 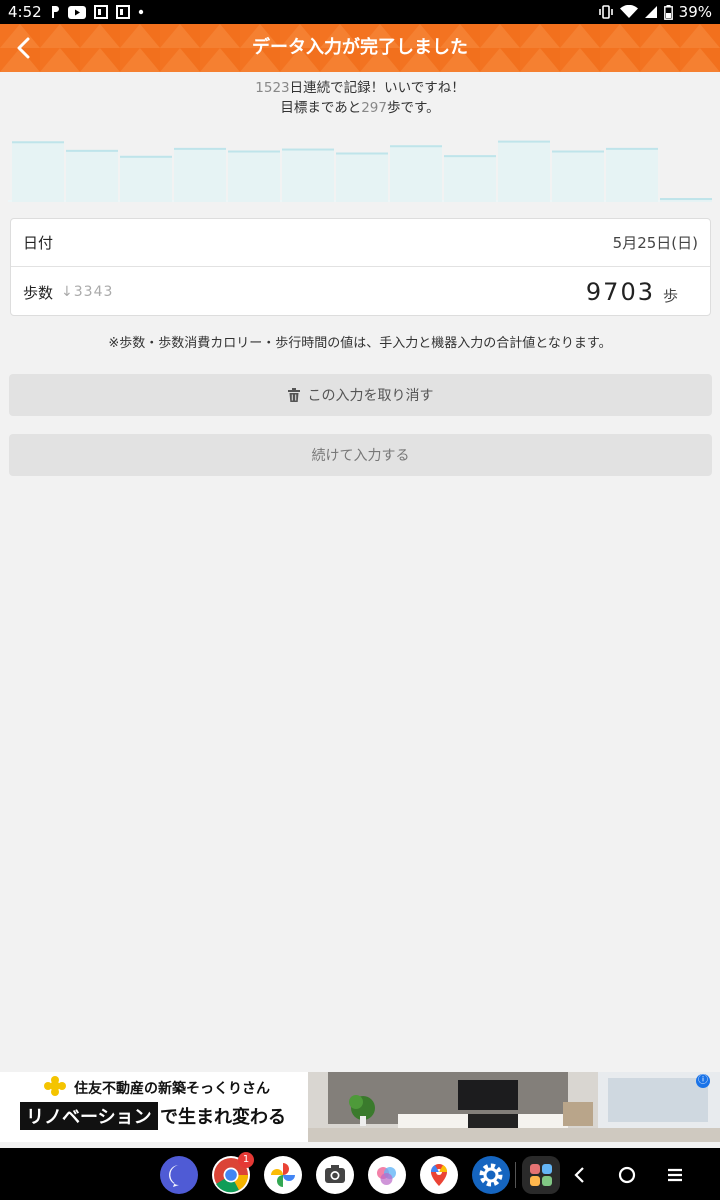 What do you see at coordinates (651, 12) in the screenshot?
I see `signal-icon` at bounding box center [651, 12].